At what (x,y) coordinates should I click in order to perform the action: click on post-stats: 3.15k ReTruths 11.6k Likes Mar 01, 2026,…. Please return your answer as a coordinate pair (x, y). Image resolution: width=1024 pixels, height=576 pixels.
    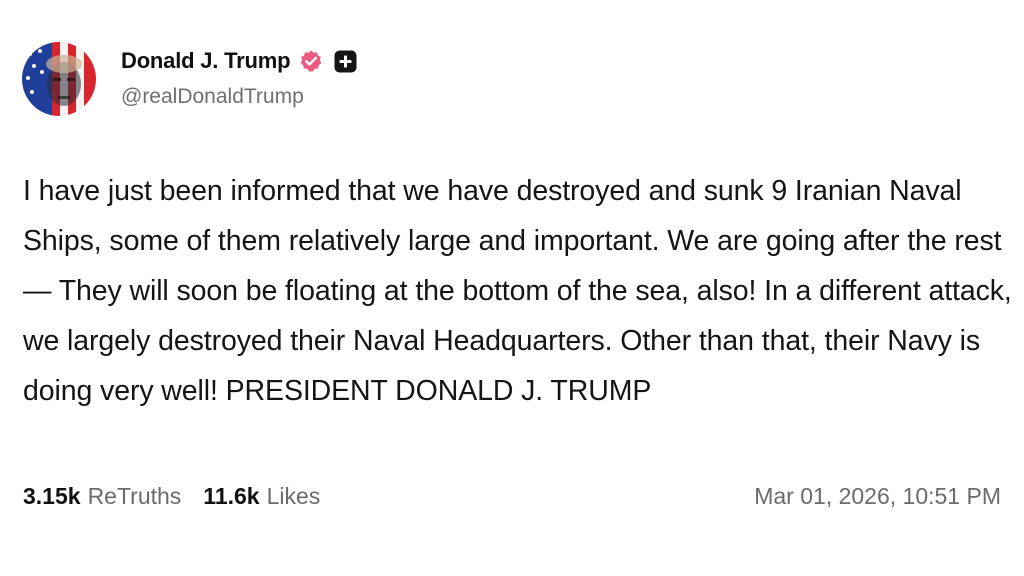
    Looking at the image, I should click on (512, 496).